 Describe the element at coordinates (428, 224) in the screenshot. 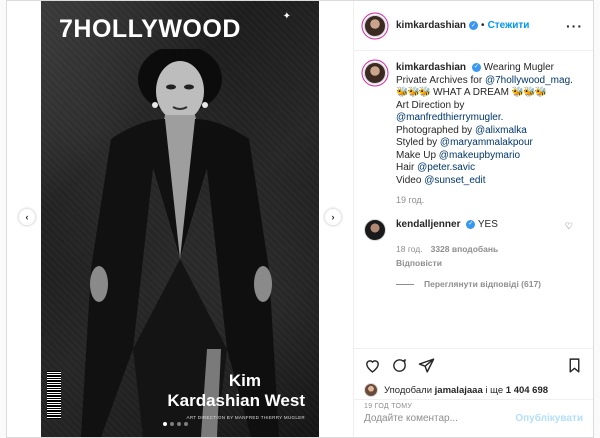

I see `comment-username: kendalljenner` at that location.